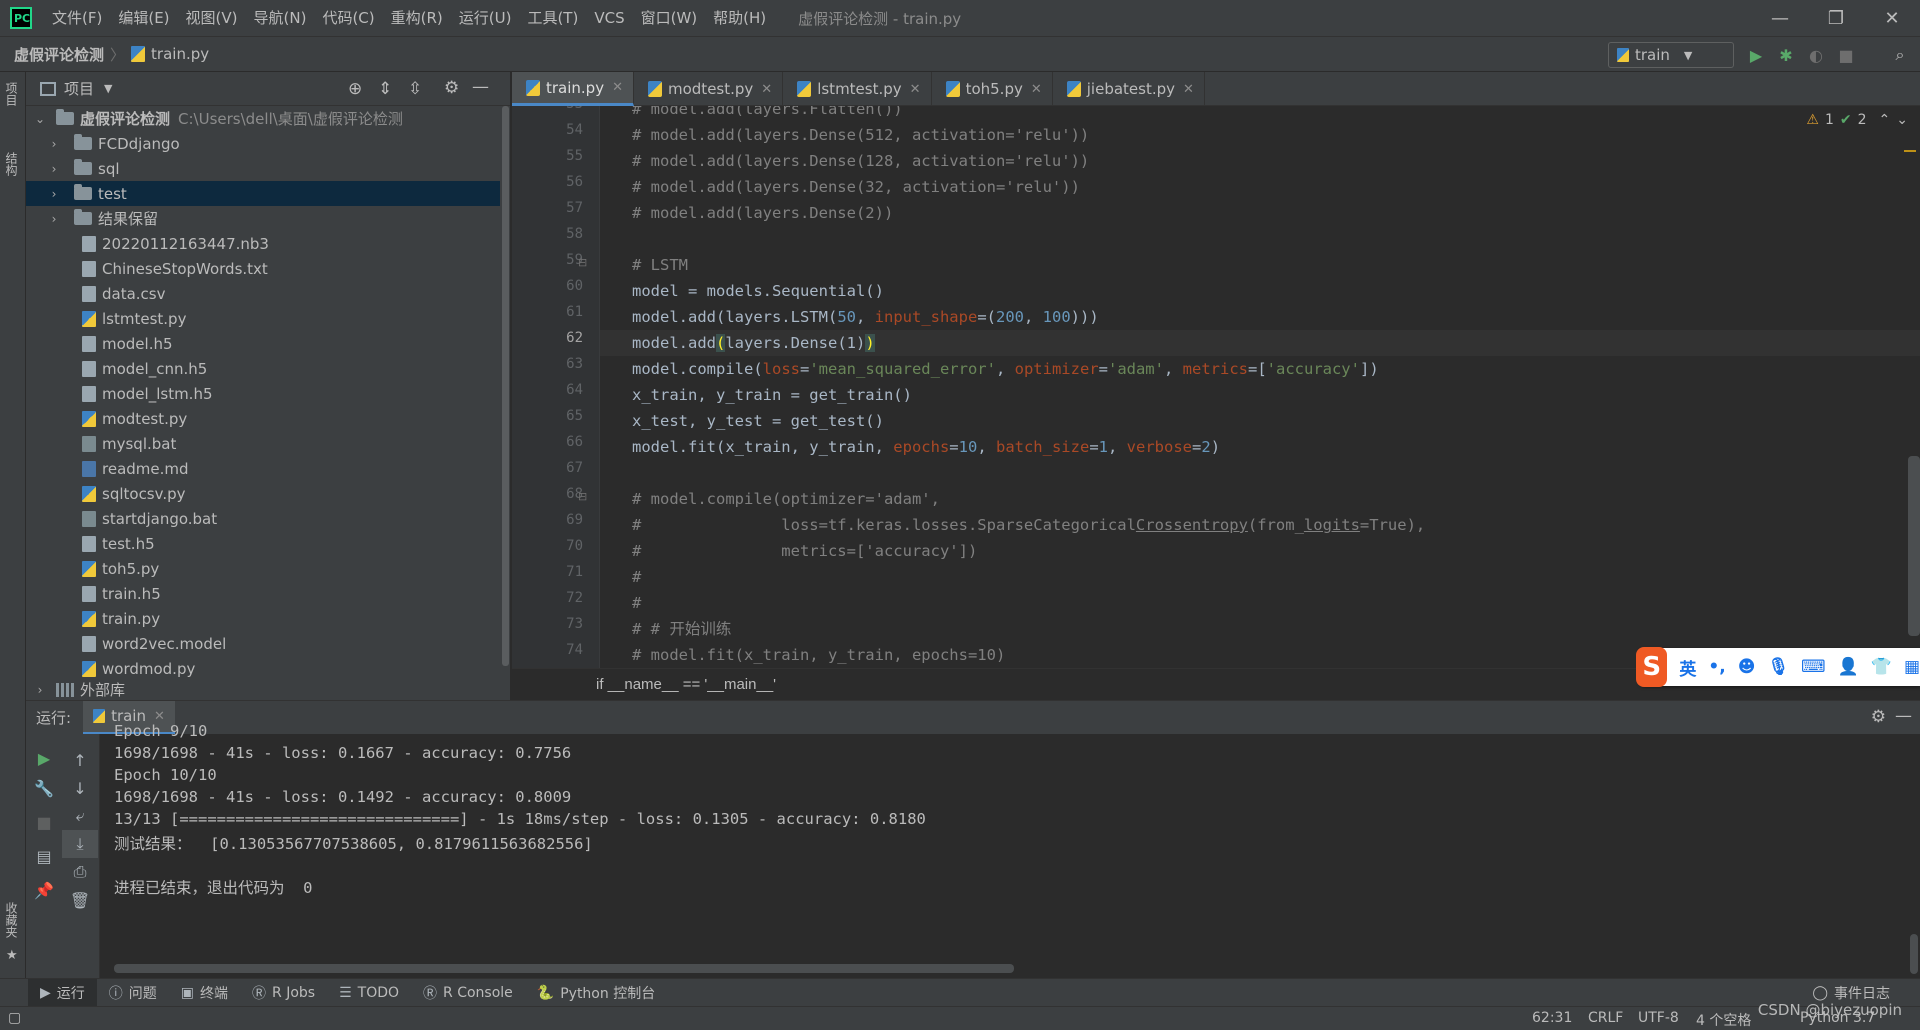 The height and width of the screenshot is (1030, 1920). What do you see at coordinates (355, 89) in the screenshot?
I see `locate-icon: ⊕` at bounding box center [355, 89].